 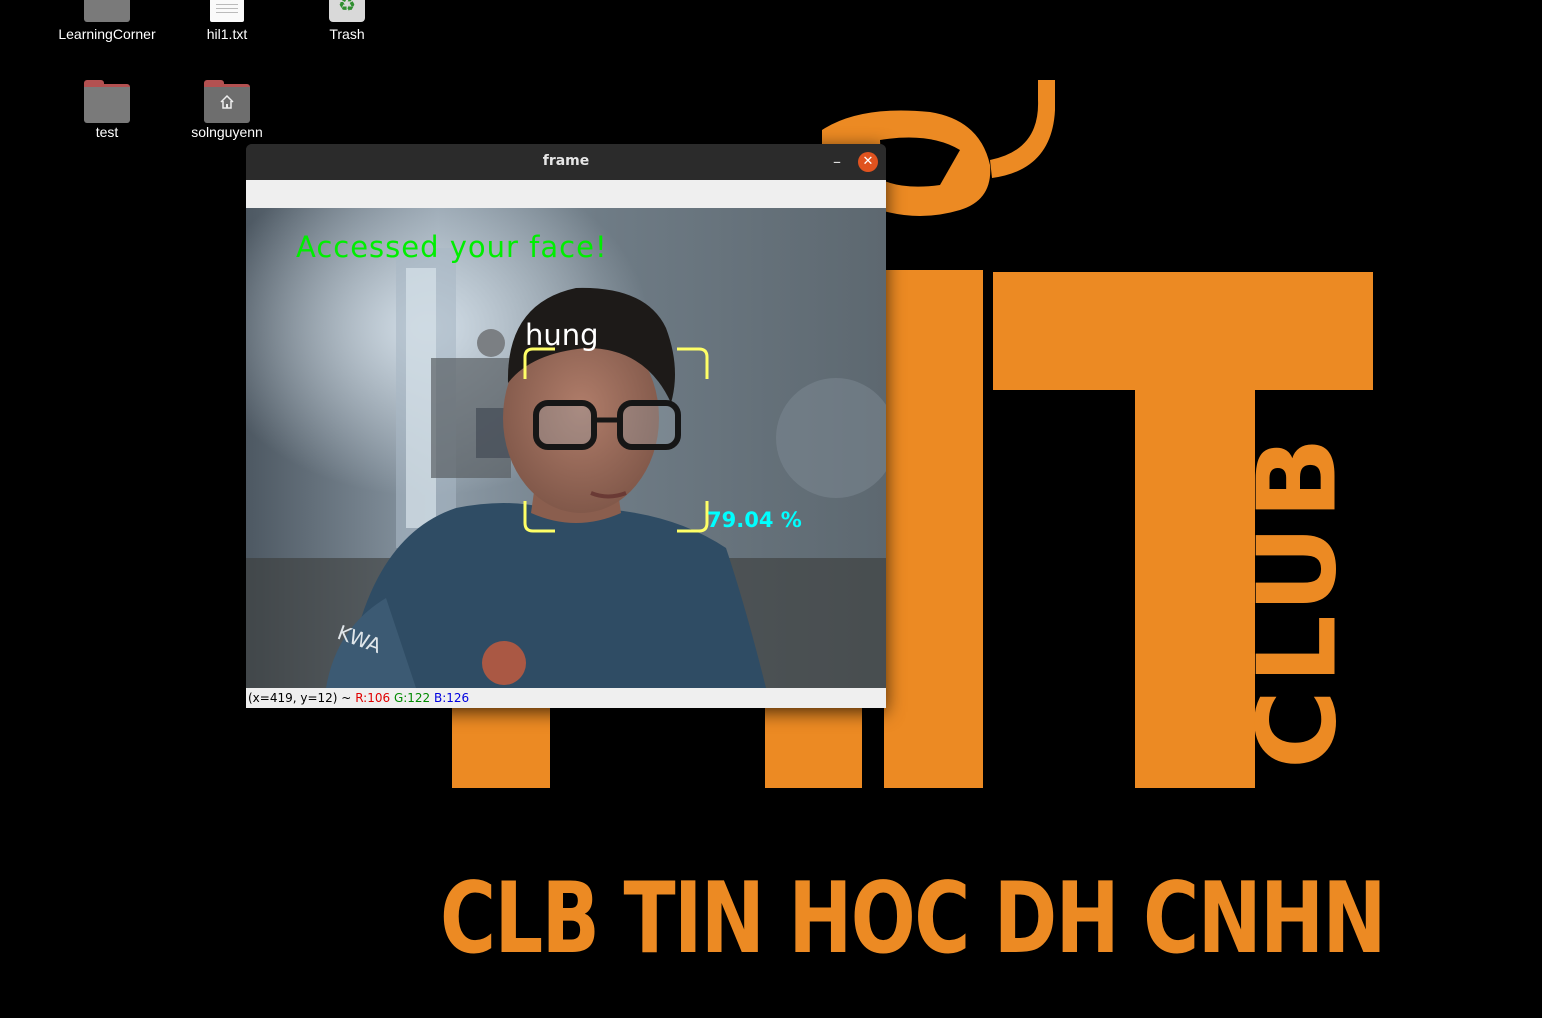 I want to click on desktop-icon-label: Trash, so click(x=347, y=34).